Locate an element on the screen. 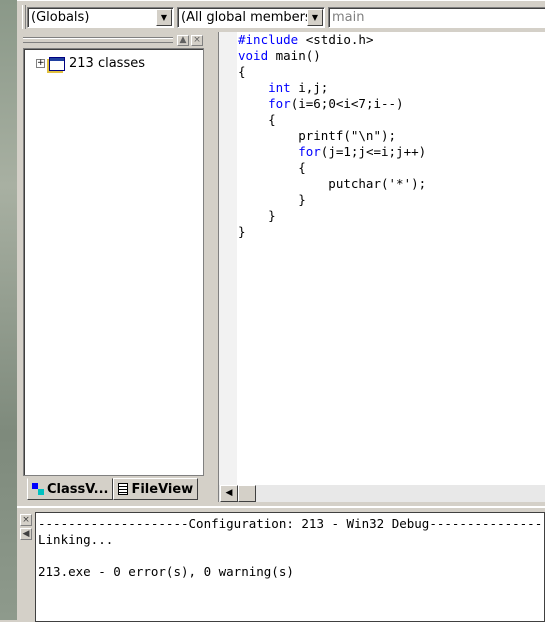  code-line: for(i=6;0<i<7;i--) is located at coordinates (332, 104).